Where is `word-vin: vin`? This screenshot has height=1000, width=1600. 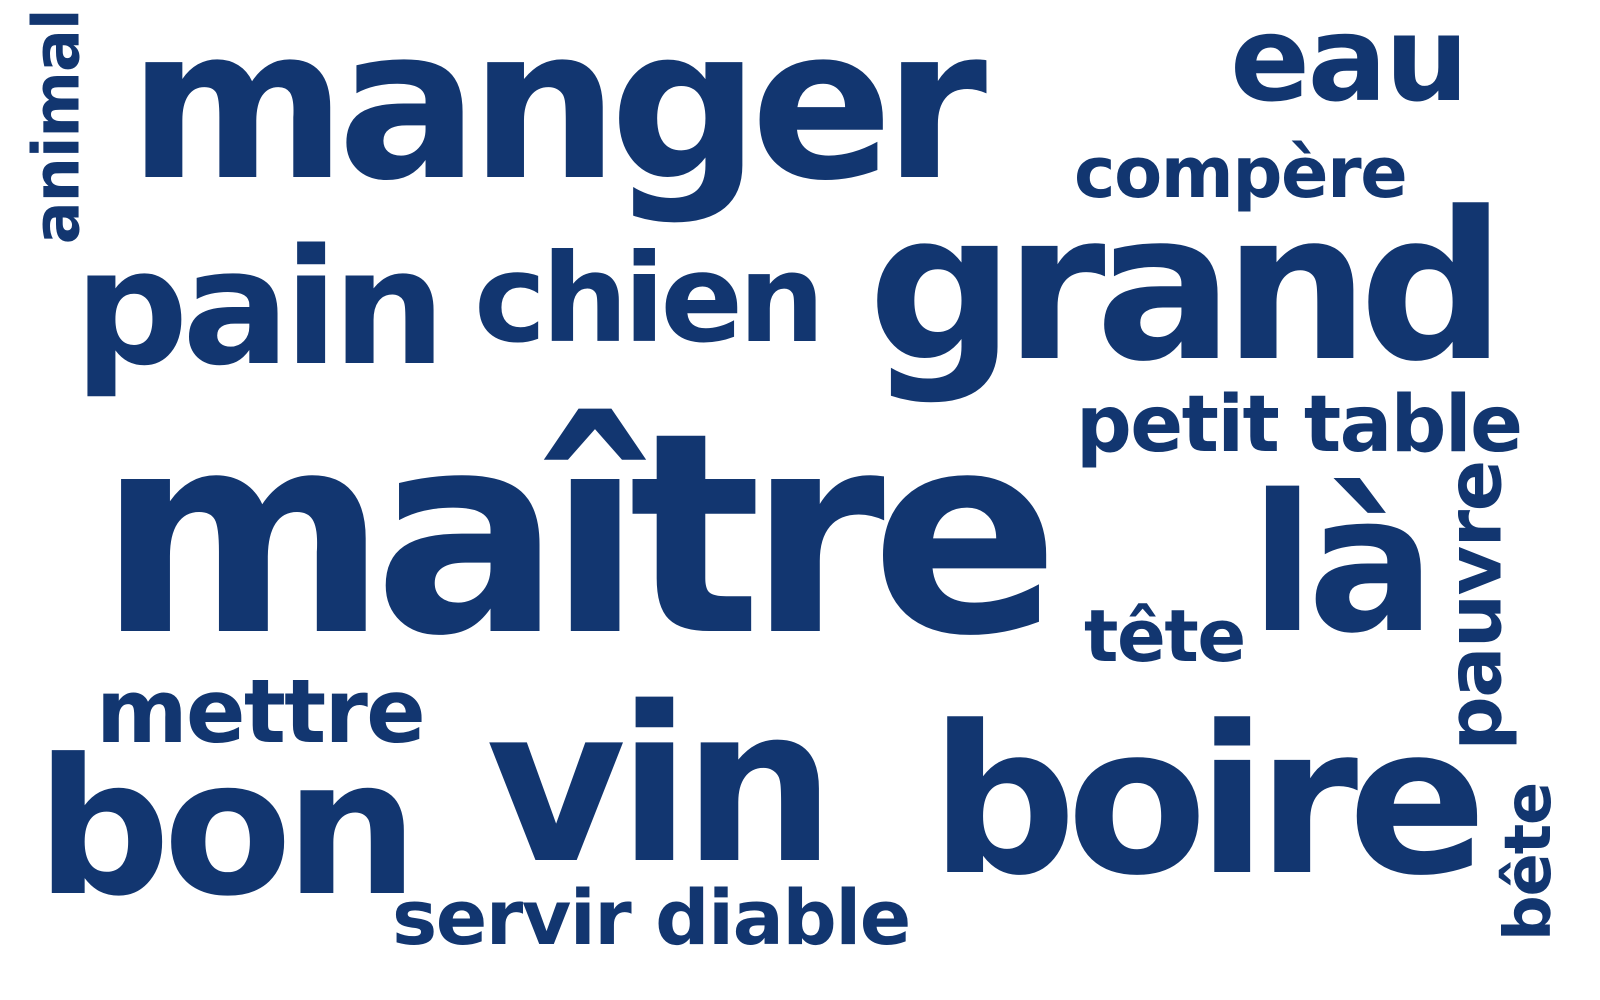 word-vin: vin is located at coordinates (661, 785).